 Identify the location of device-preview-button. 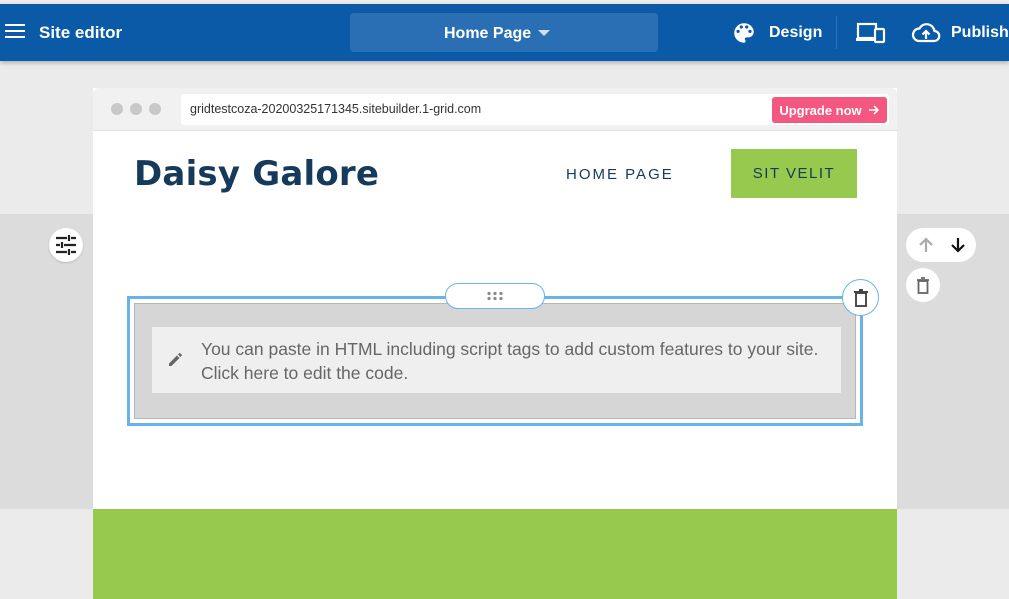
(871, 33).